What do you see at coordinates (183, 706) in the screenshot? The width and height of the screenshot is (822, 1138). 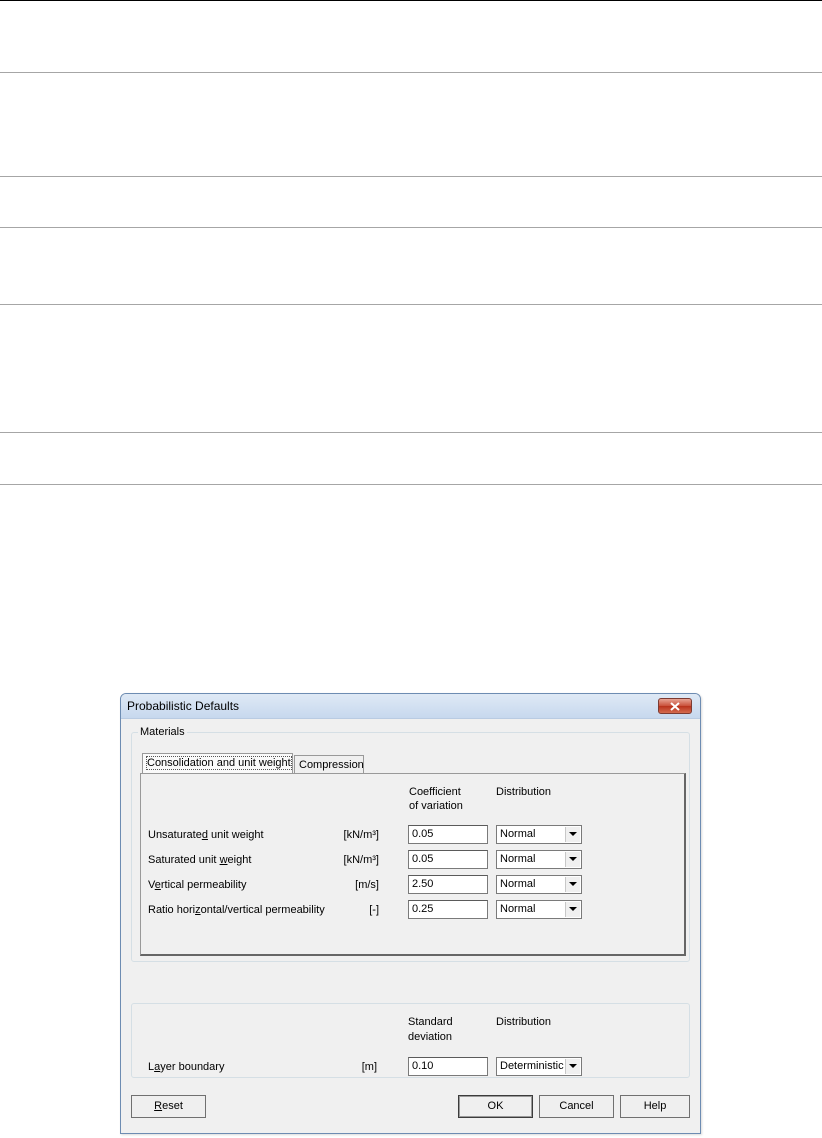 I see `dialog-title: Probabilistic Defaults` at bounding box center [183, 706].